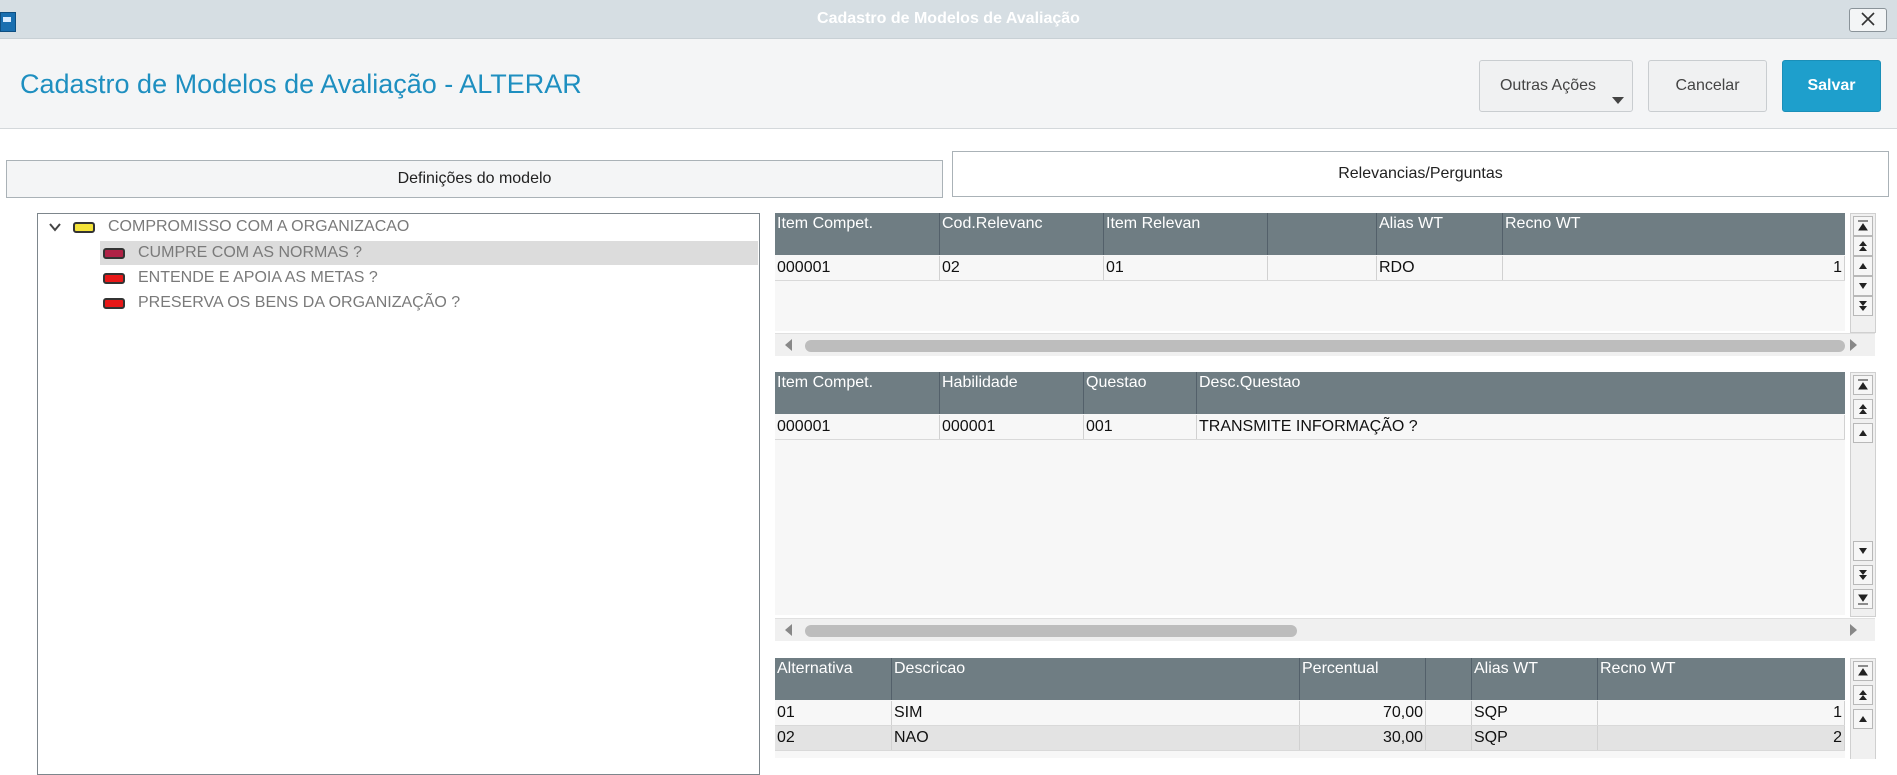 The height and width of the screenshot is (775, 1897). I want to click on tree-node-label: PRESERVA OS BENS DA ORGANIZAÇÃO ?, so click(299, 302).